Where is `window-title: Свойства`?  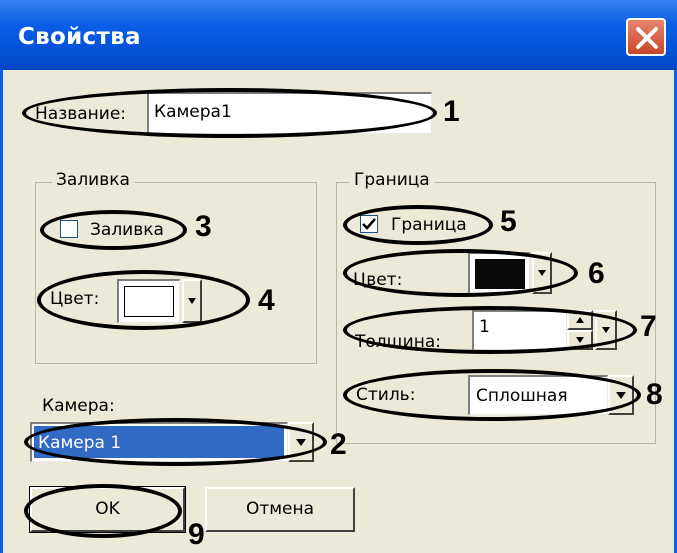 window-title: Свойства is located at coordinates (79, 37).